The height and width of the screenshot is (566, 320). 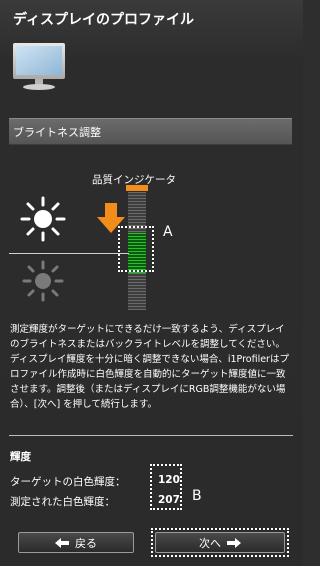 I want to click on sun-dim-icon, so click(x=43, y=281).